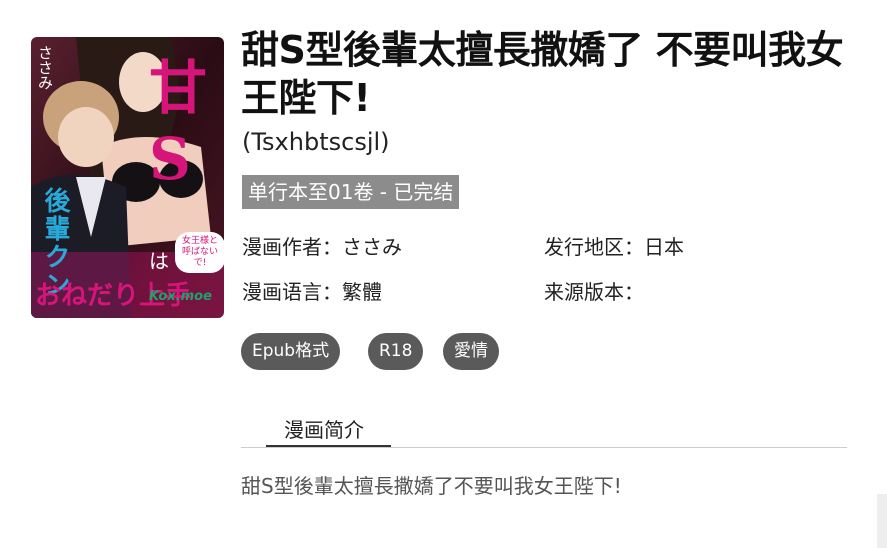 This screenshot has width=887, height=548. I want to click on author-link: ささみ, so click(372, 247).